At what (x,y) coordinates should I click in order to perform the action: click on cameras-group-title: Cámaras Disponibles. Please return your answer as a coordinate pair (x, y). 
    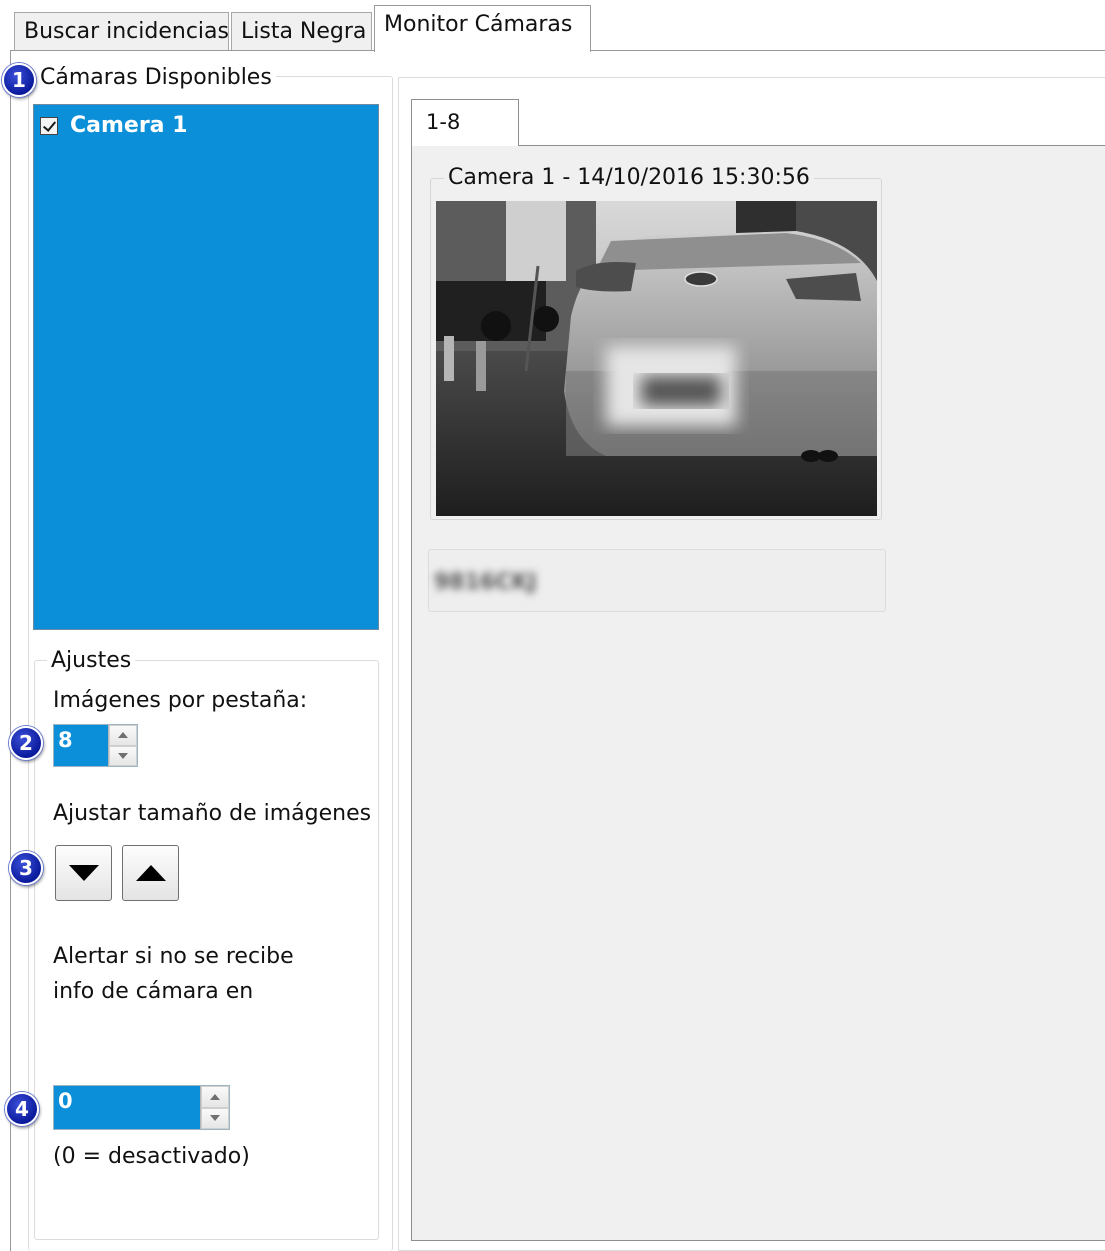
    Looking at the image, I should click on (156, 78).